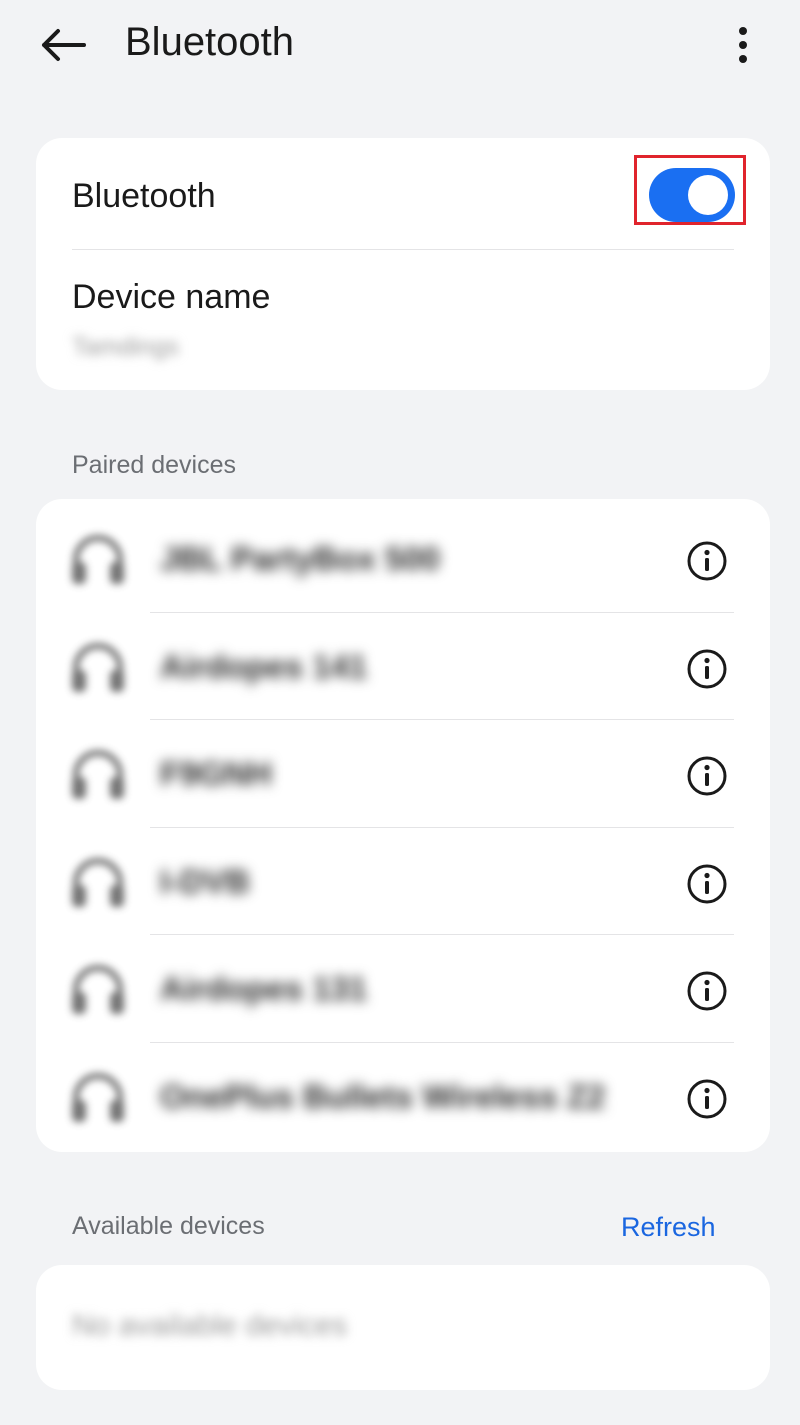 The width and height of the screenshot is (800, 1425). What do you see at coordinates (708, 195) in the screenshot?
I see `toggle-knob` at bounding box center [708, 195].